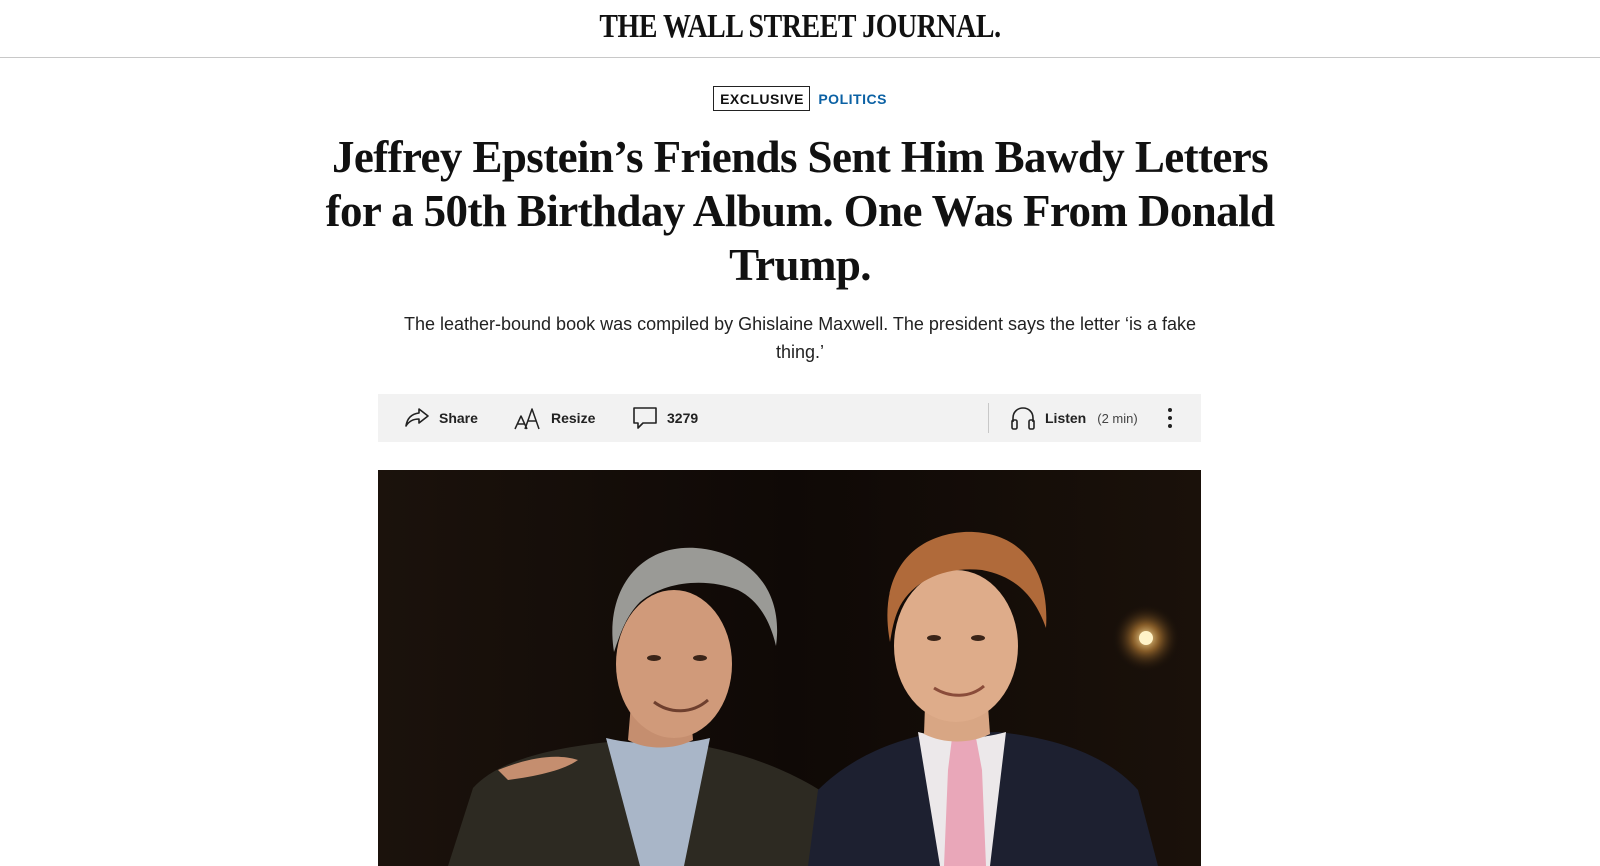 This screenshot has width=1600, height=866. What do you see at coordinates (573, 418) in the screenshot?
I see `resize-label: Resize` at bounding box center [573, 418].